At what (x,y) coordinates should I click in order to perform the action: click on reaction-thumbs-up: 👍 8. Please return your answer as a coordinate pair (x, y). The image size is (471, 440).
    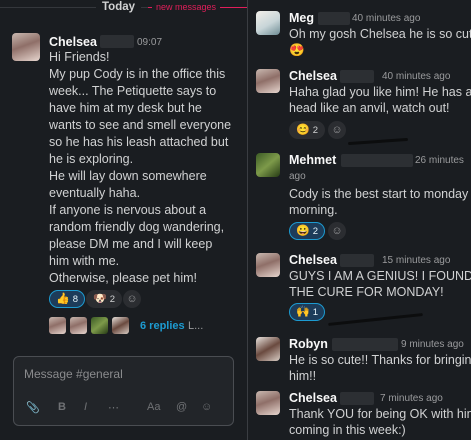
    Looking at the image, I should click on (67, 299).